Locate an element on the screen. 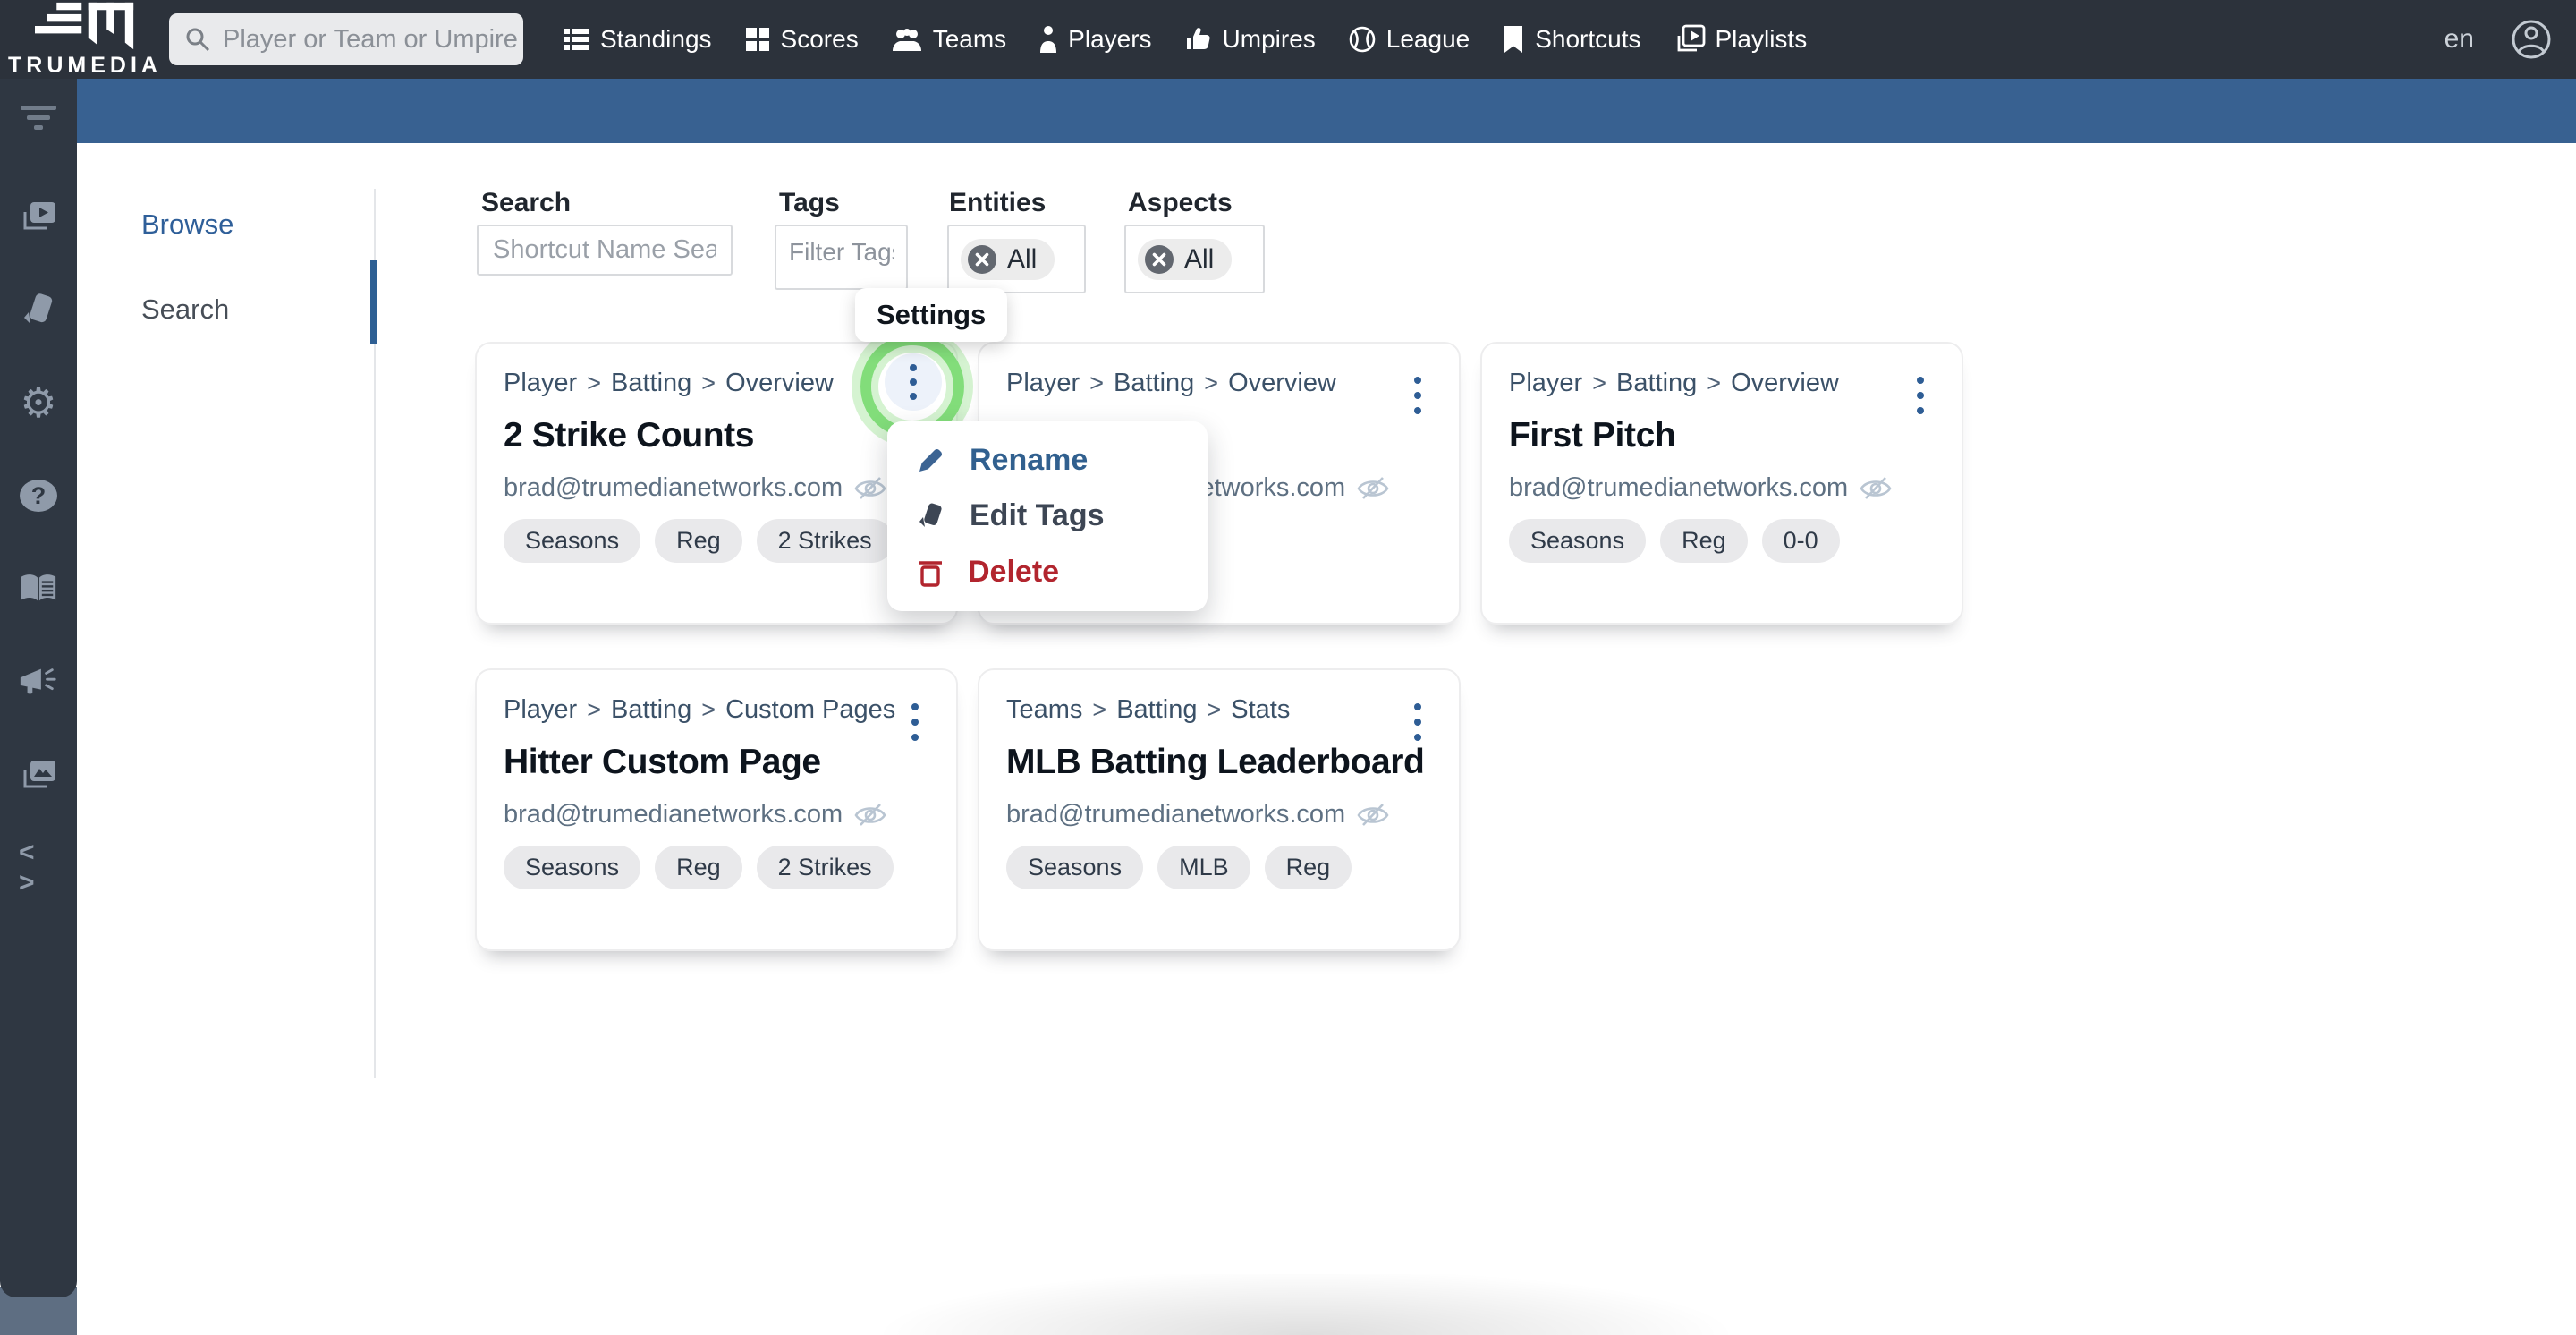  shortcuts-icon is located at coordinates (1513, 39).